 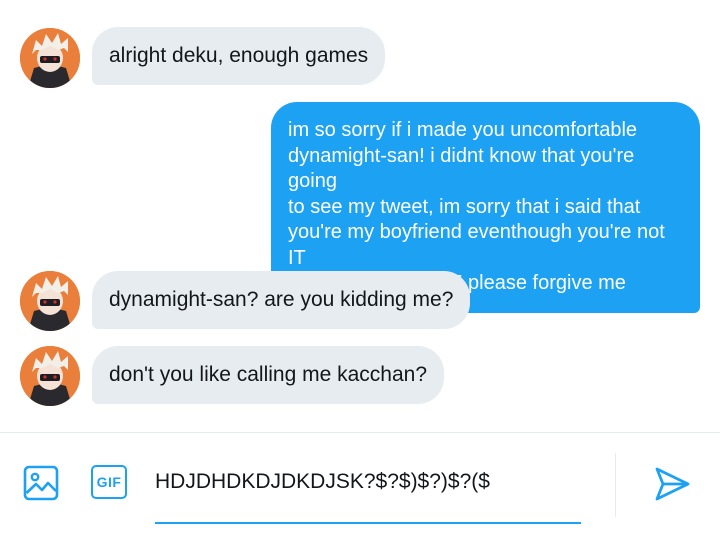 I want to click on incoming-message-bubble: dynamight-san? are you kidding me?, so click(x=281, y=300).